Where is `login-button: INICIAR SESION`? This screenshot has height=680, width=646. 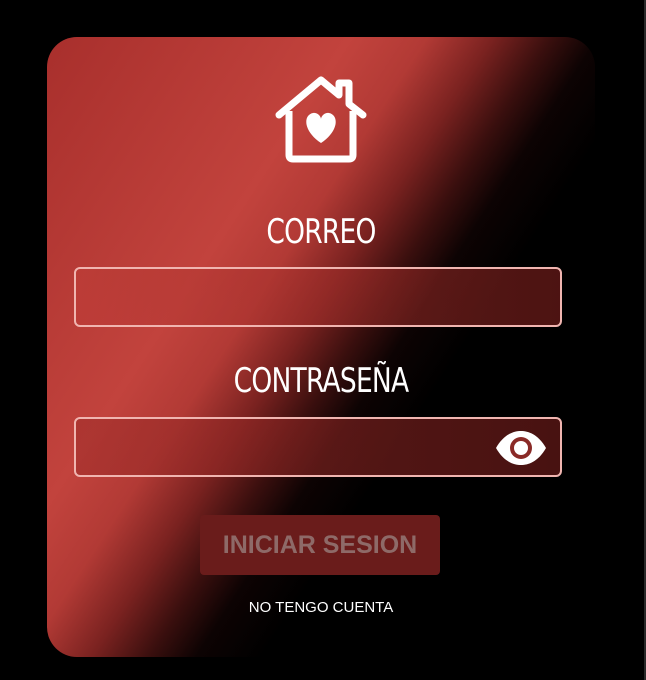 login-button: INICIAR SESION is located at coordinates (320, 545).